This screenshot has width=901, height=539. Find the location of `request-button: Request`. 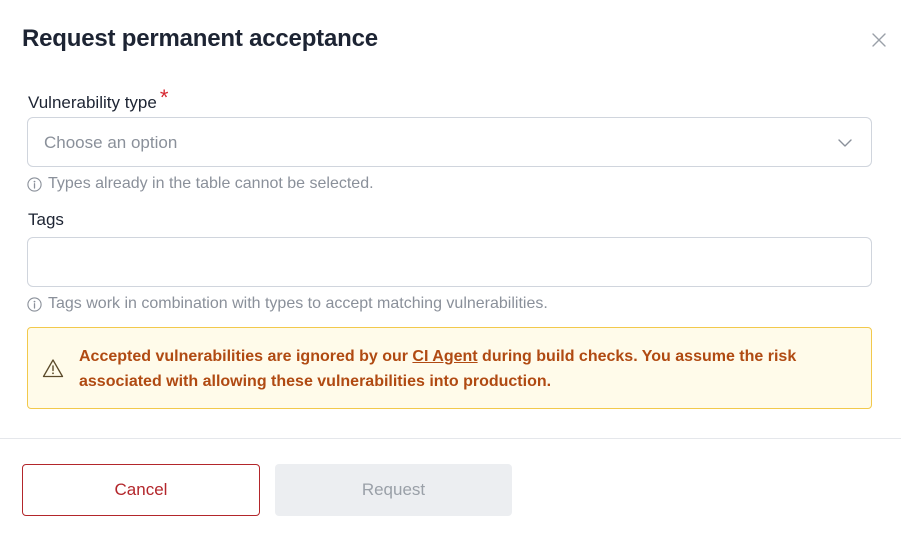

request-button: Request is located at coordinates (393, 490).